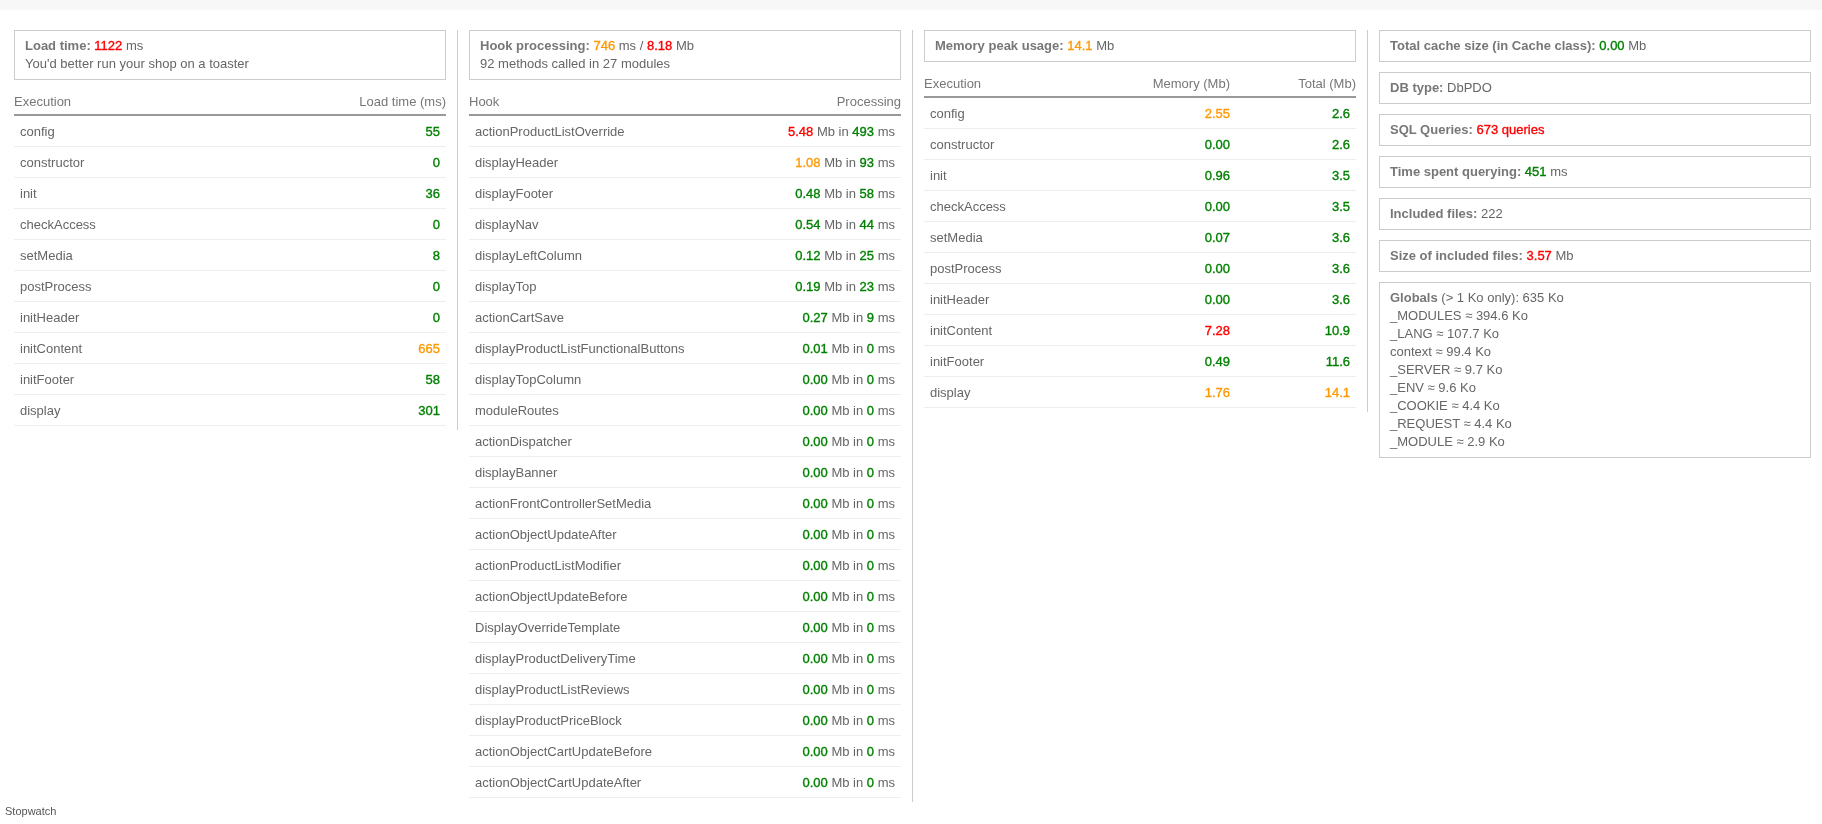 This screenshot has height=824, width=1822. What do you see at coordinates (1217, 392) in the screenshot?
I see `table-cell-text: 1.76` at bounding box center [1217, 392].